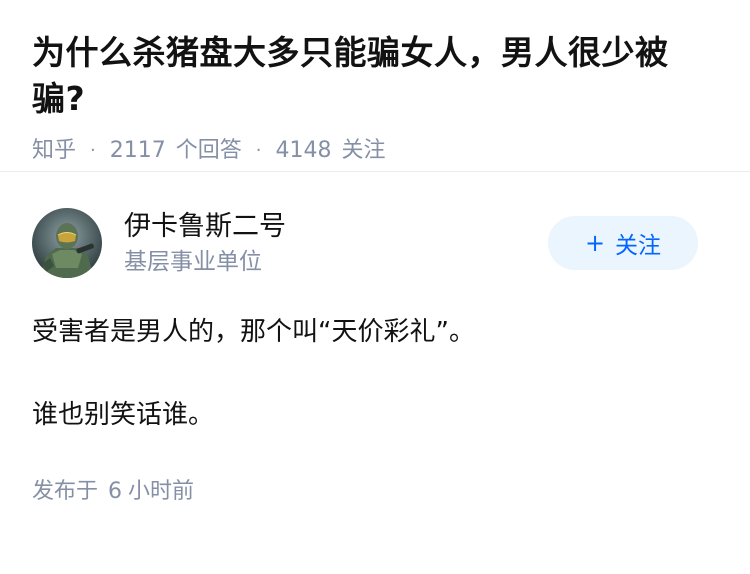 The image size is (750, 574). What do you see at coordinates (336, 227) in the screenshot?
I see `author-name: 伊卡鲁斯二号` at bounding box center [336, 227].